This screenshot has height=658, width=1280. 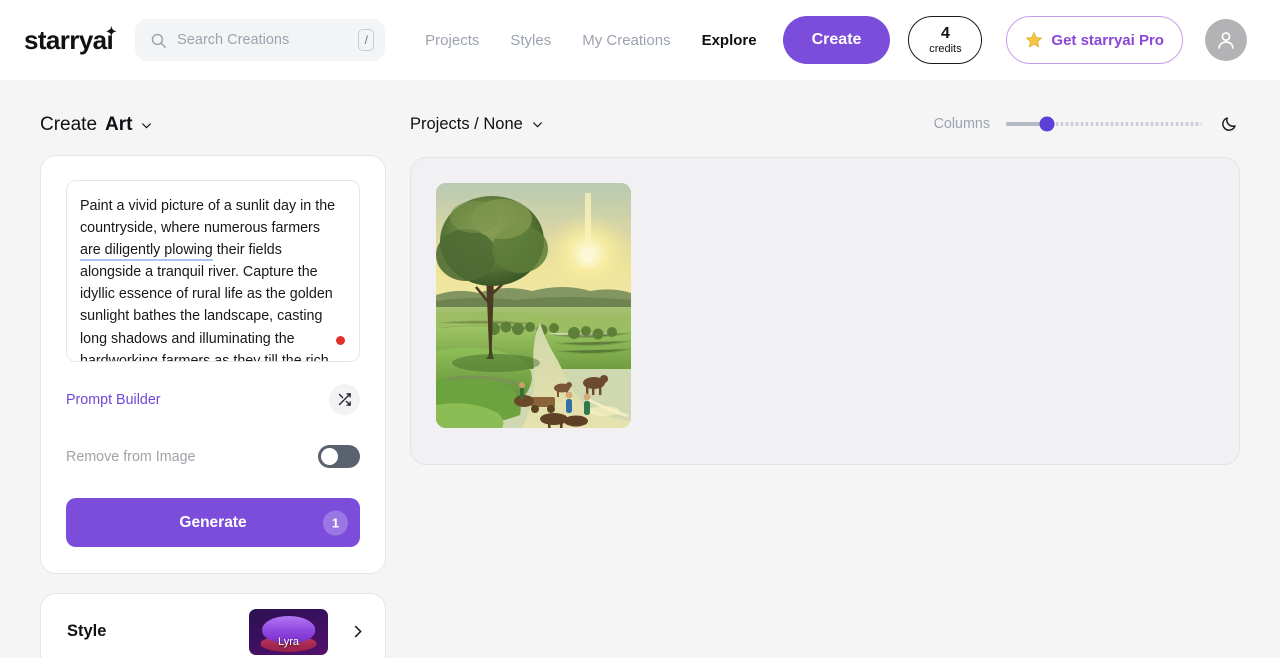 What do you see at coordinates (335, 522) in the screenshot?
I see `generate-count-badge: 1` at bounding box center [335, 522].